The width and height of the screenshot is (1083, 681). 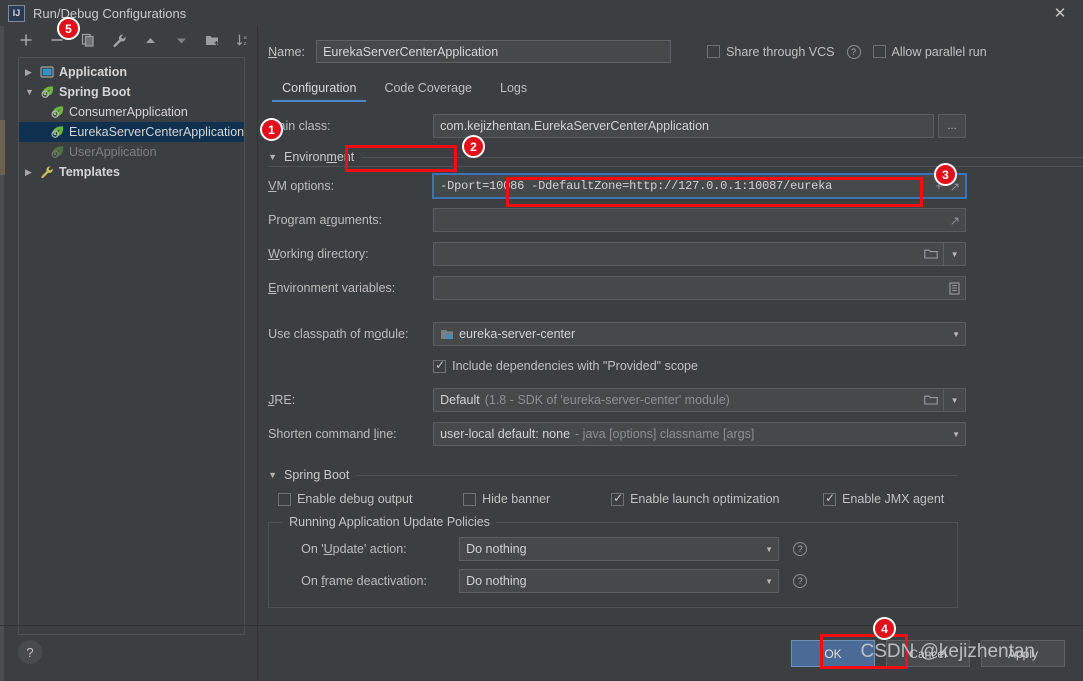 What do you see at coordinates (30, 652) in the screenshot?
I see `help-button: ?` at bounding box center [30, 652].